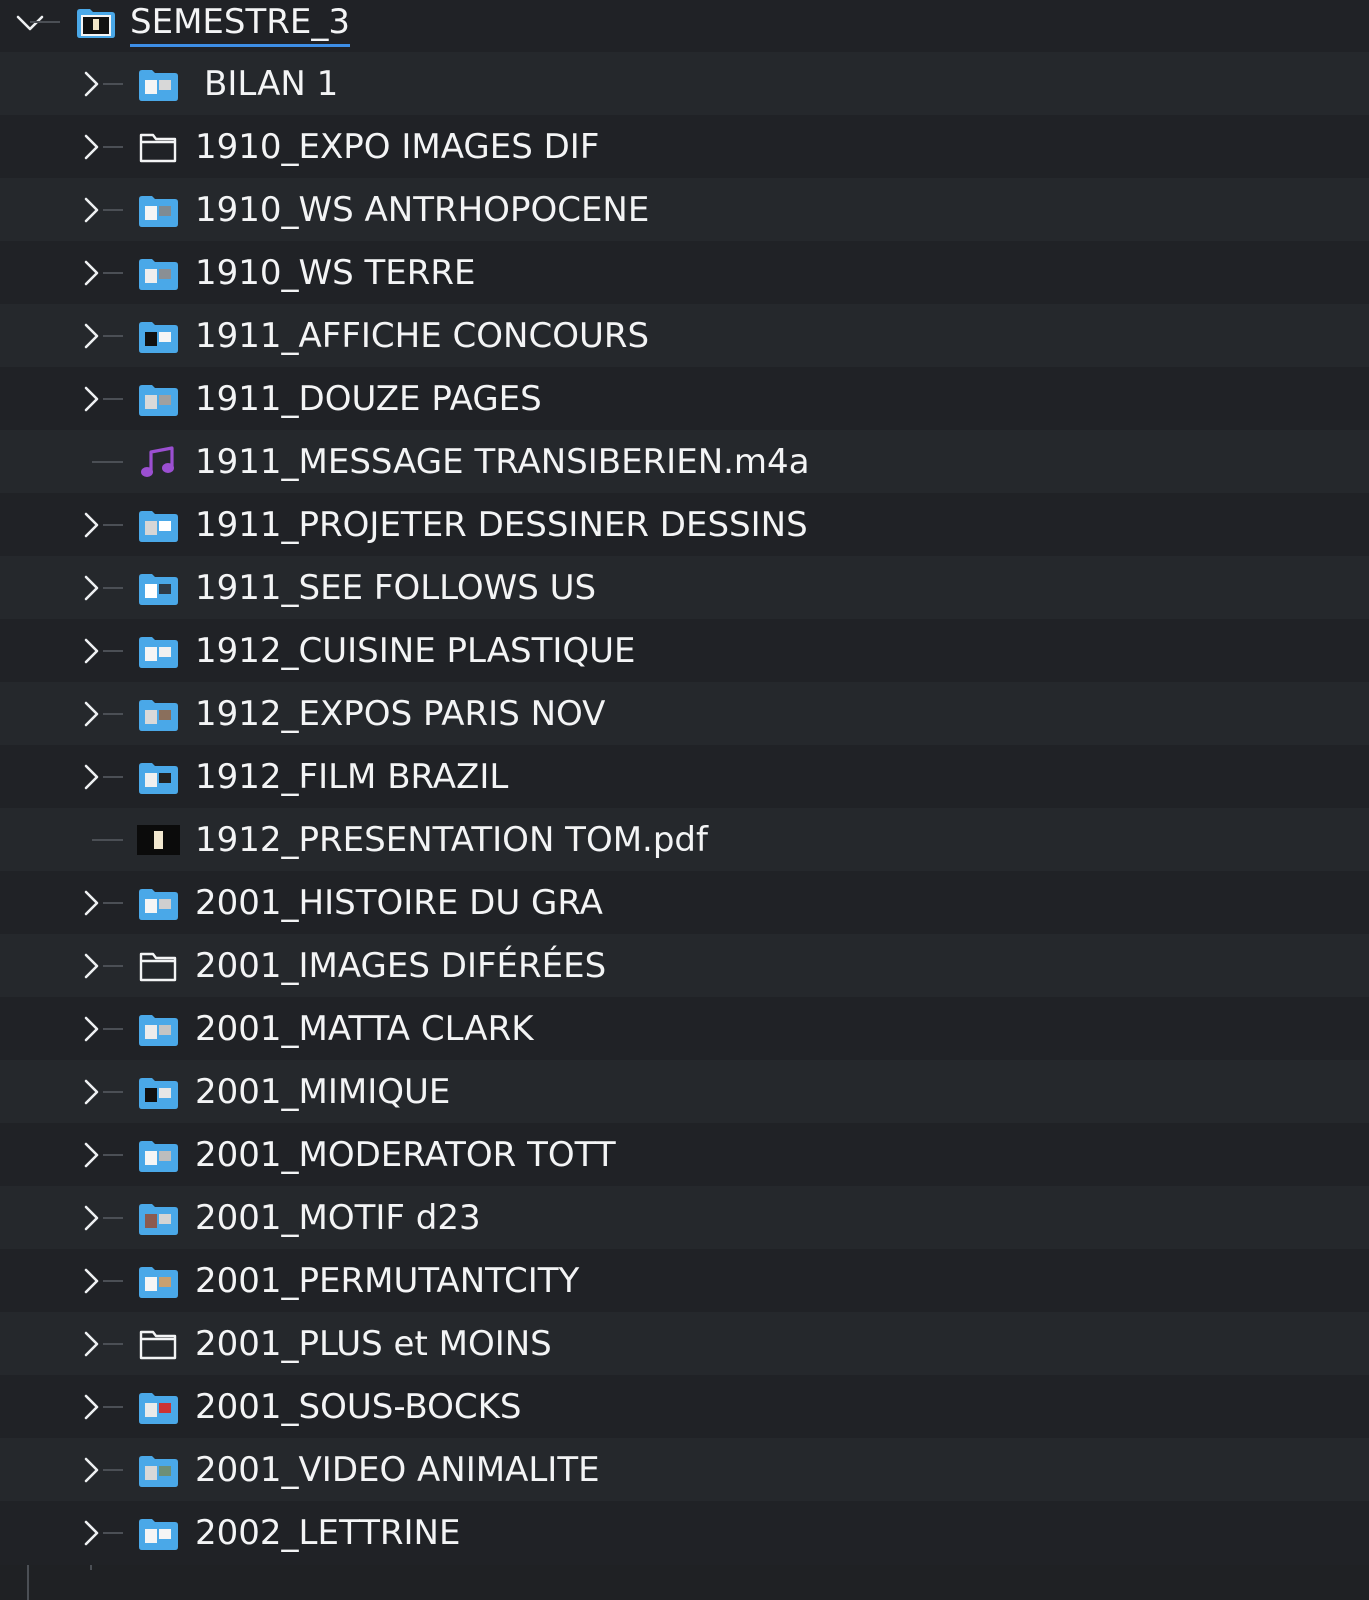 The image size is (1369, 1600). What do you see at coordinates (368, 399) in the screenshot?
I see `item-name: 1911_DOUZE PAGES` at bounding box center [368, 399].